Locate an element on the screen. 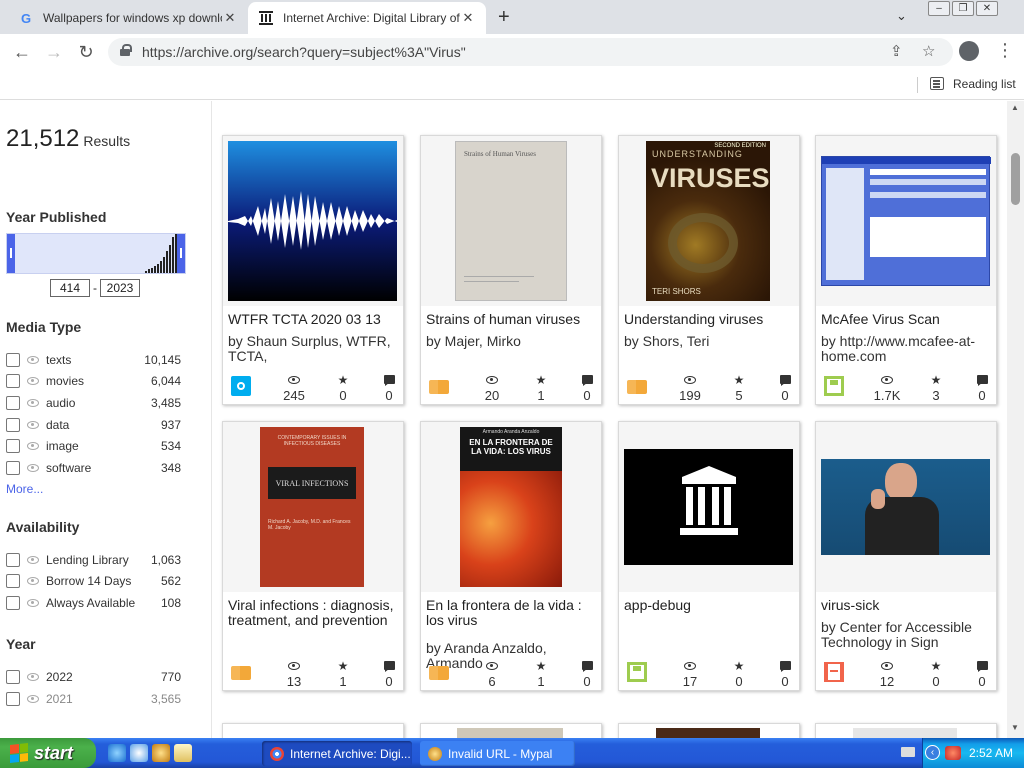 Image resolution: width=1024 pixels, height=768 pixels. facet-row-always-available: Always Available 108 is located at coordinates (93, 603).